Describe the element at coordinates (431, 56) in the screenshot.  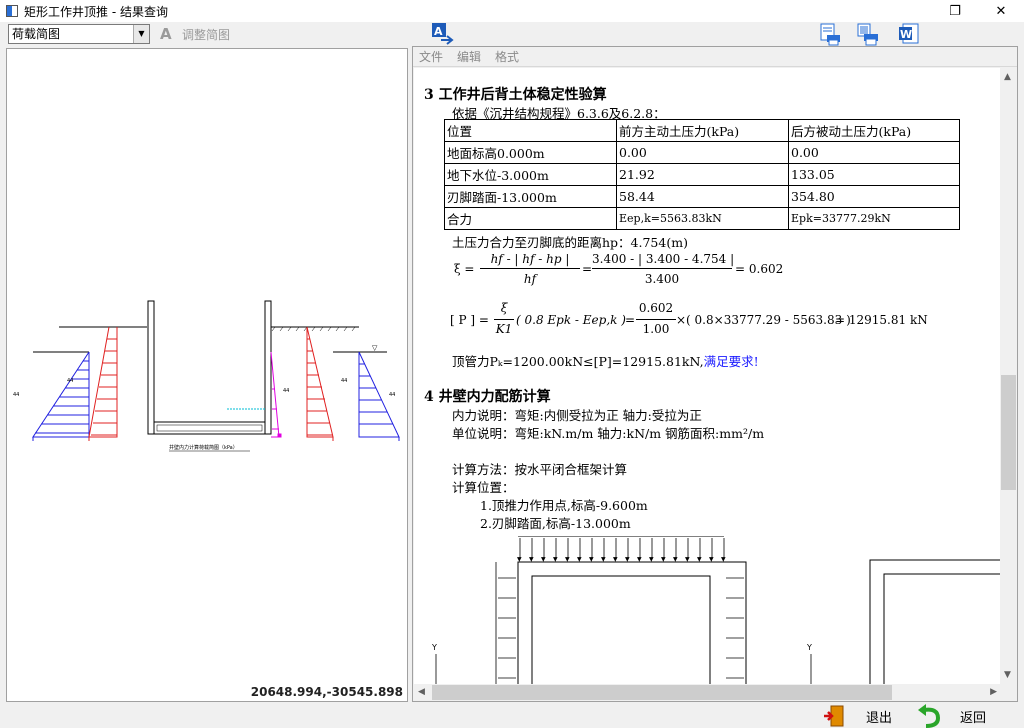
I see `menu-file: 文件` at that location.